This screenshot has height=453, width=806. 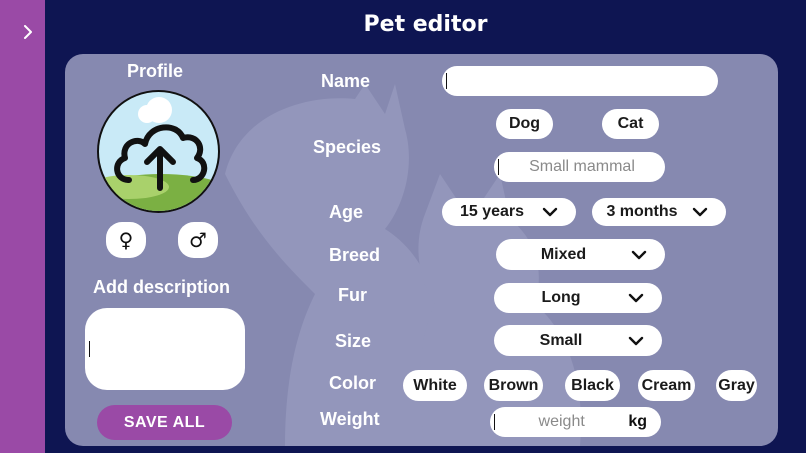 I want to click on male-button: ♂, so click(x=198, y=240).